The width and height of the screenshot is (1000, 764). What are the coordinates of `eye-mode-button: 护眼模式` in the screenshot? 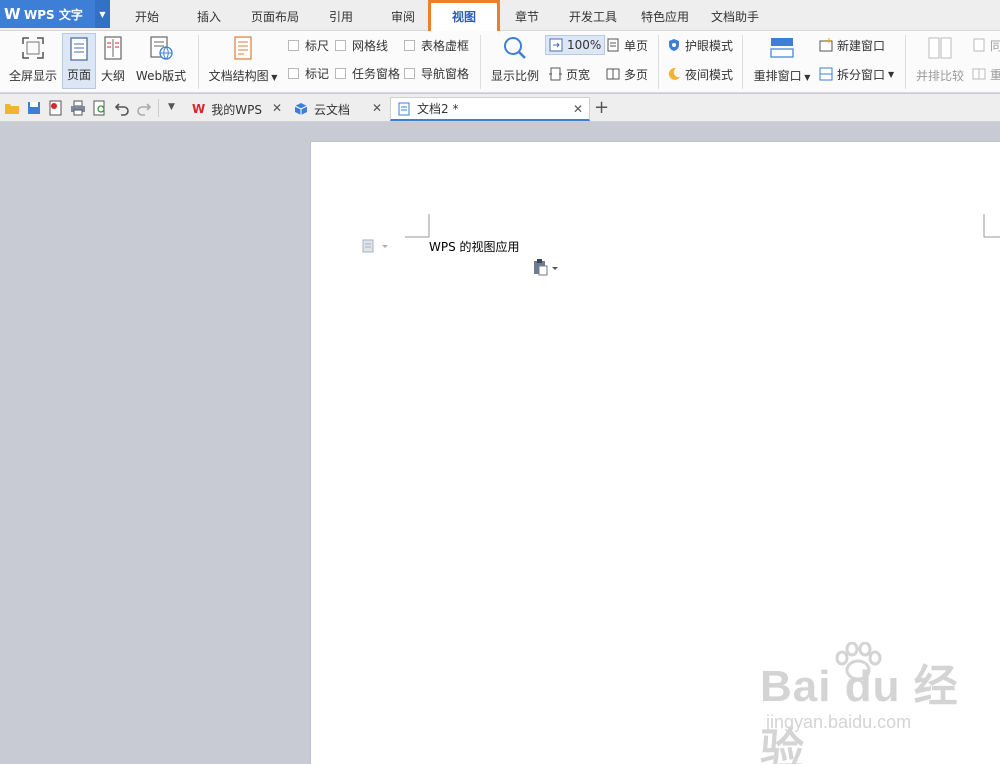 It's located at (700, 45).